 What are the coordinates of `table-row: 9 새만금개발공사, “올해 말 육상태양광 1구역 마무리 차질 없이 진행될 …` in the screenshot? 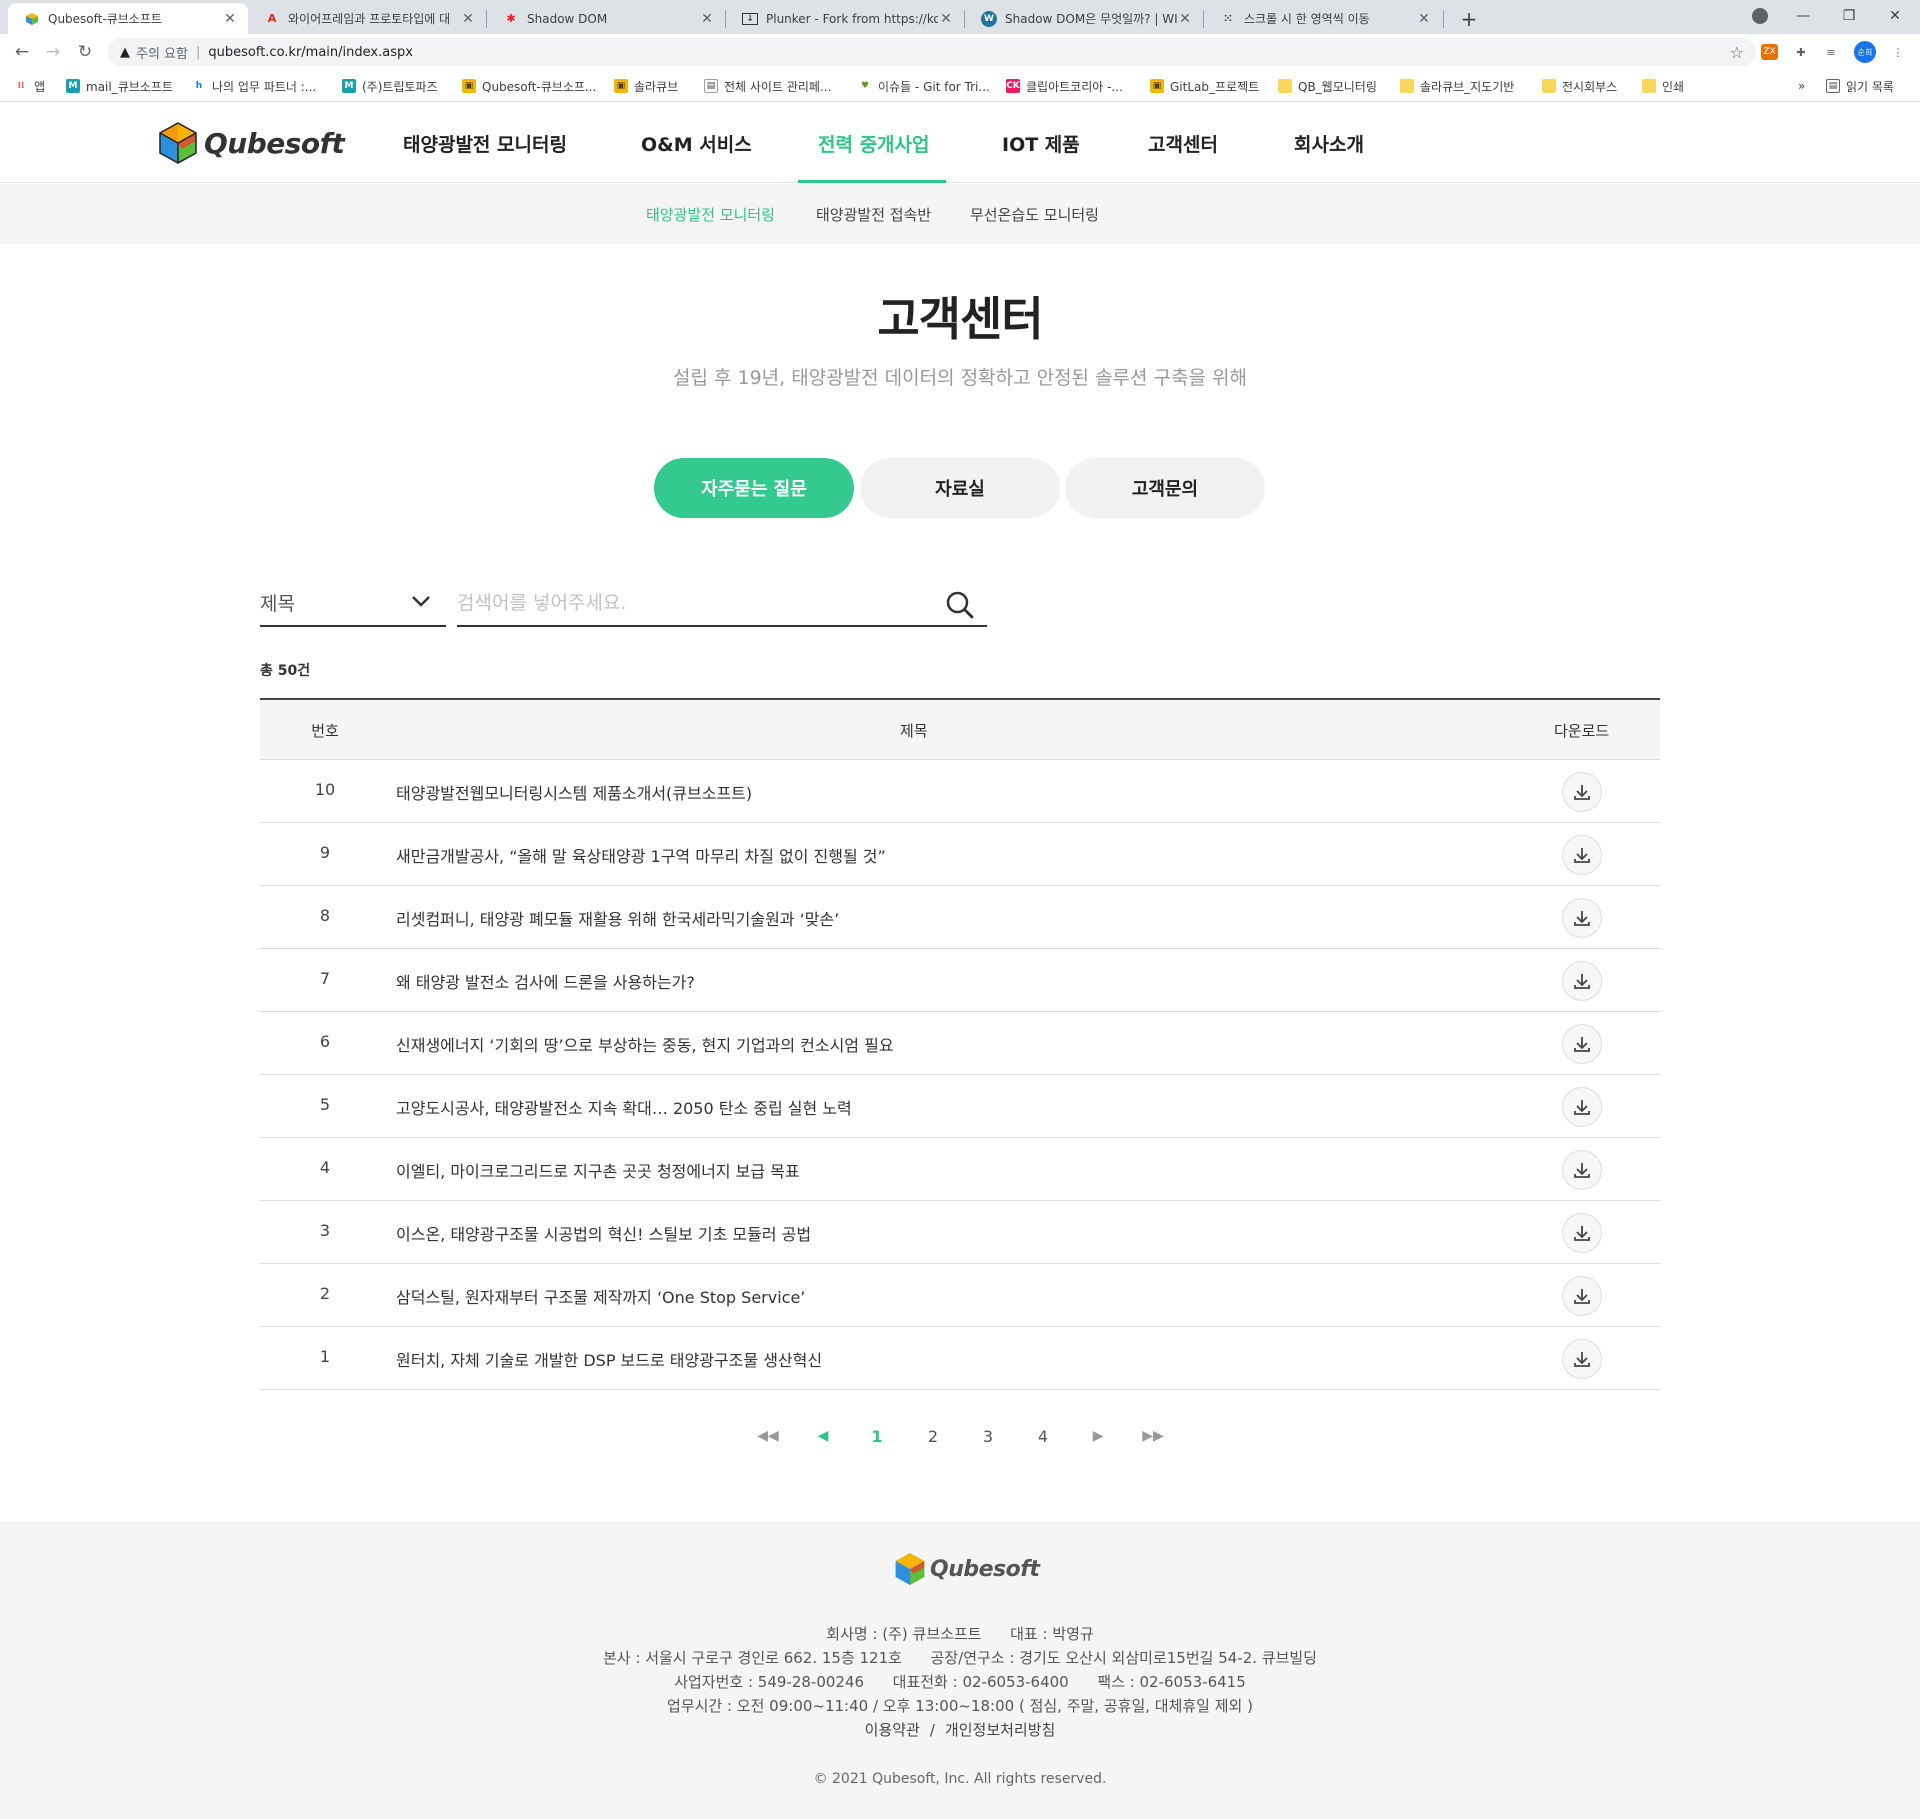 It's located at (960, 854).